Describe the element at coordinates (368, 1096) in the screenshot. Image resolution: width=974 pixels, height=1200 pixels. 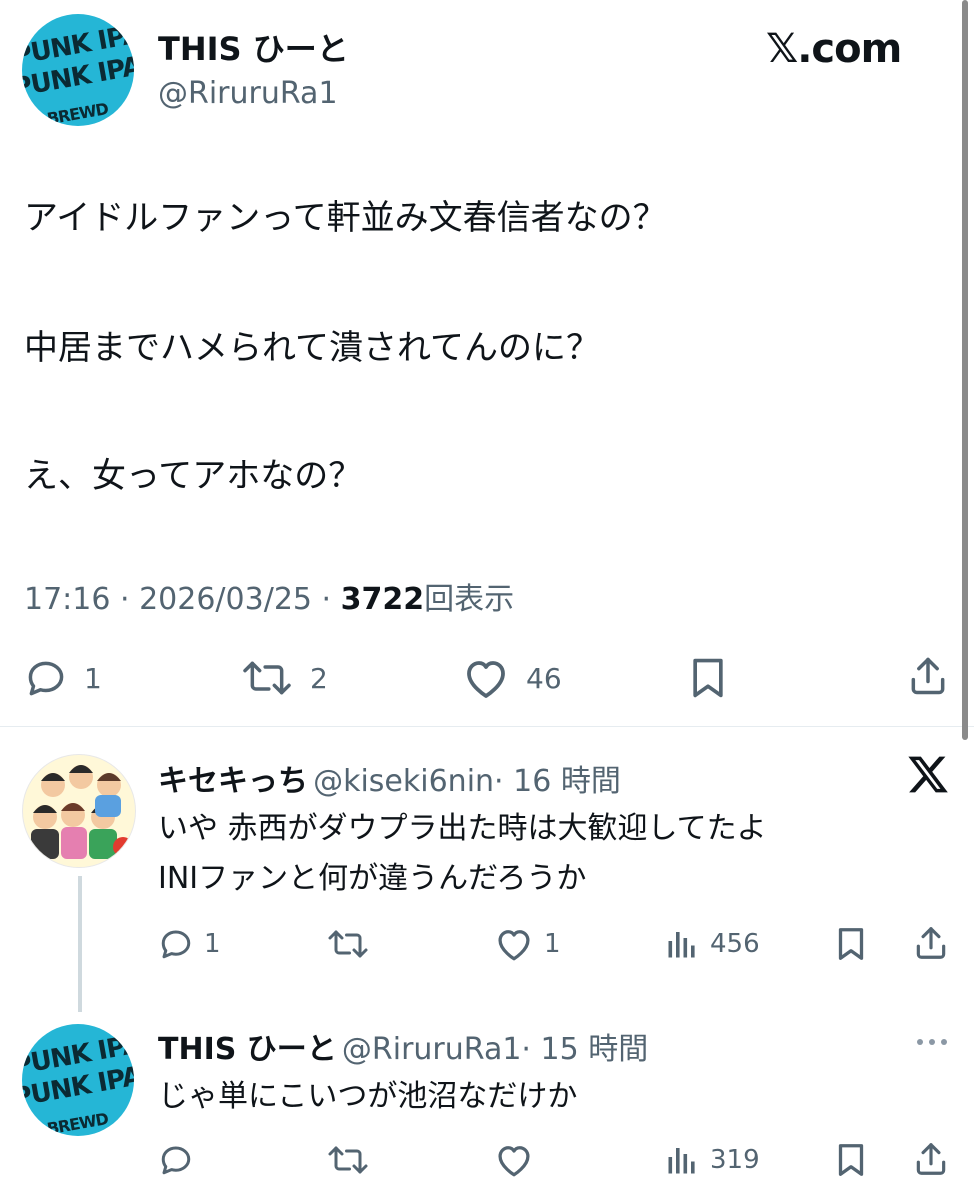
I see `reply-text-line: じゃ単にこいつが池沼なだけか` at that location.